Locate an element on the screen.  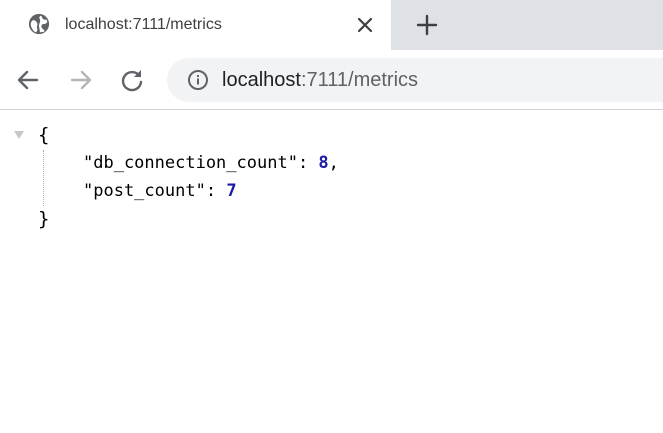
json-entry: "db_connection_count": 8, is located at coordinates (211, 163).